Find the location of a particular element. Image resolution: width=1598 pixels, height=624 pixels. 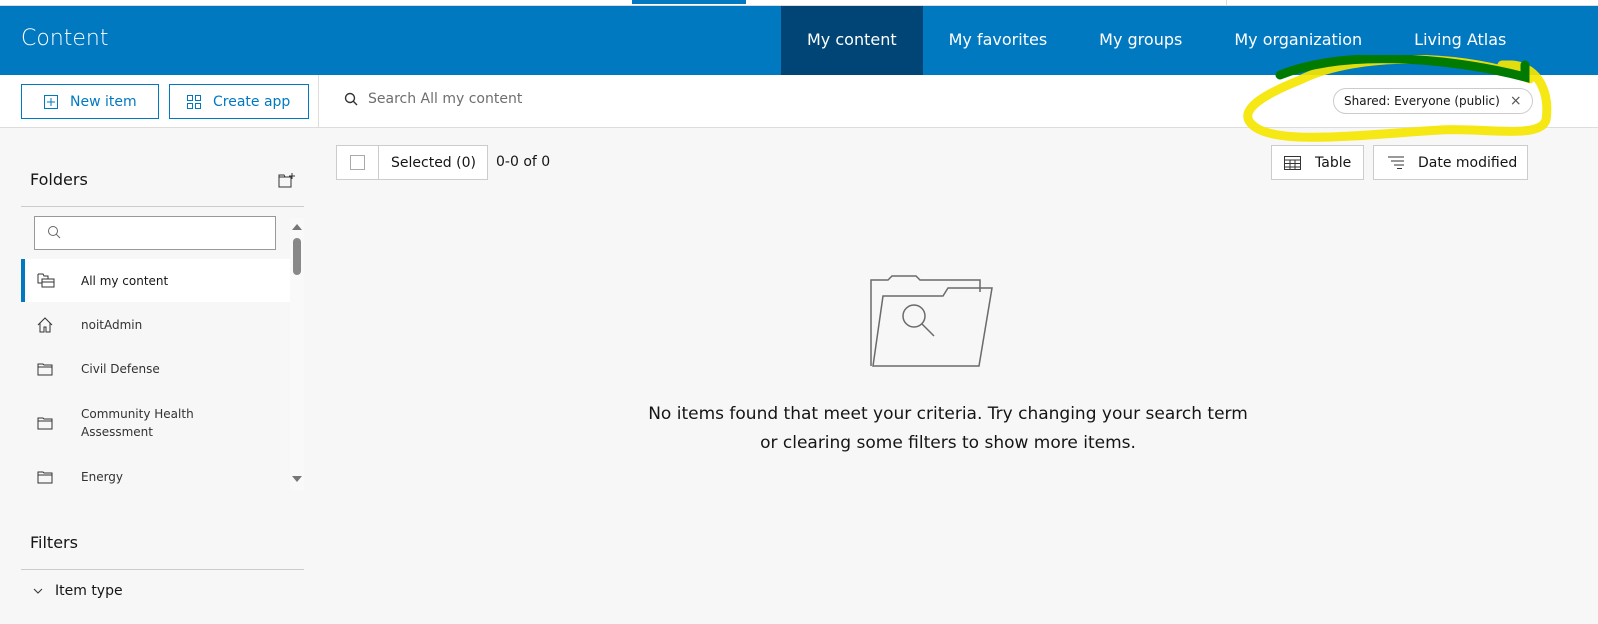

table-icon is located at coordinates (1292, 162).